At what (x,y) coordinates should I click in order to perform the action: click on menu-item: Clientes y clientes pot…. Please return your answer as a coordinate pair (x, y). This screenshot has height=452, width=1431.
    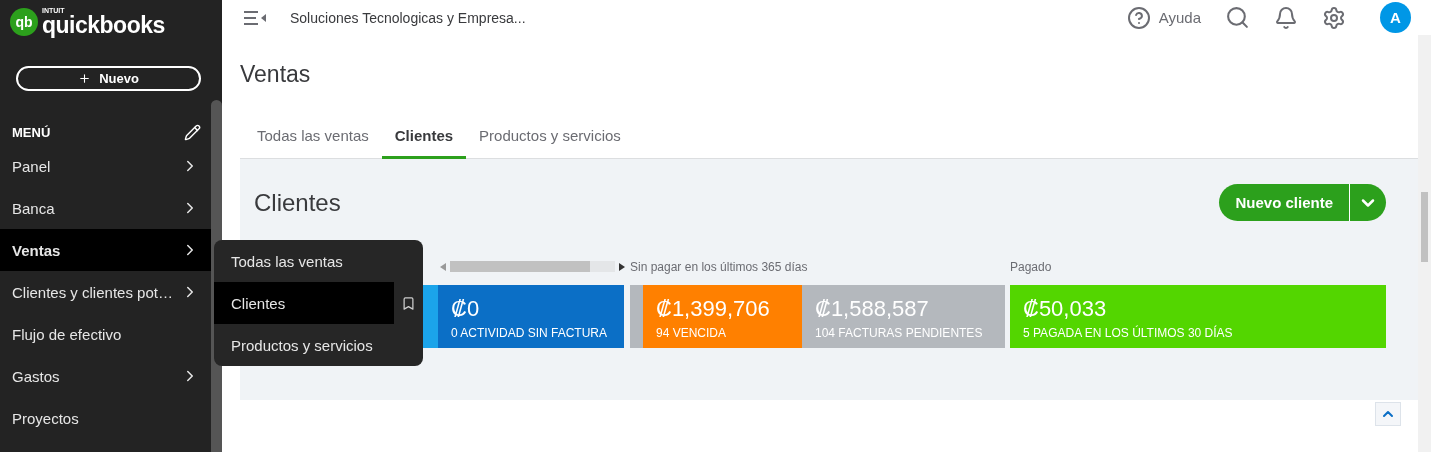
    Looking at the image, I should click on (105, 292).